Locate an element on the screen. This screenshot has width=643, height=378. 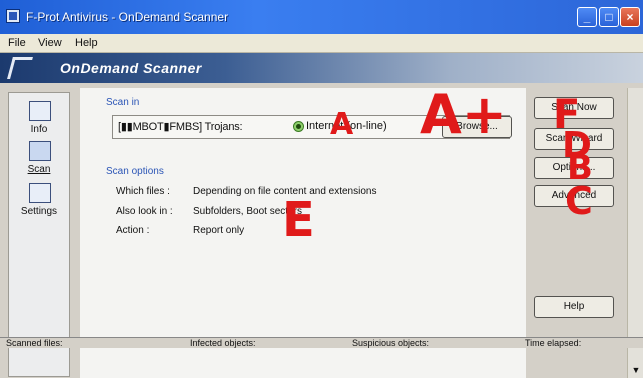
sidebar-item-scan: Scan is located at coordinates (39, 161).